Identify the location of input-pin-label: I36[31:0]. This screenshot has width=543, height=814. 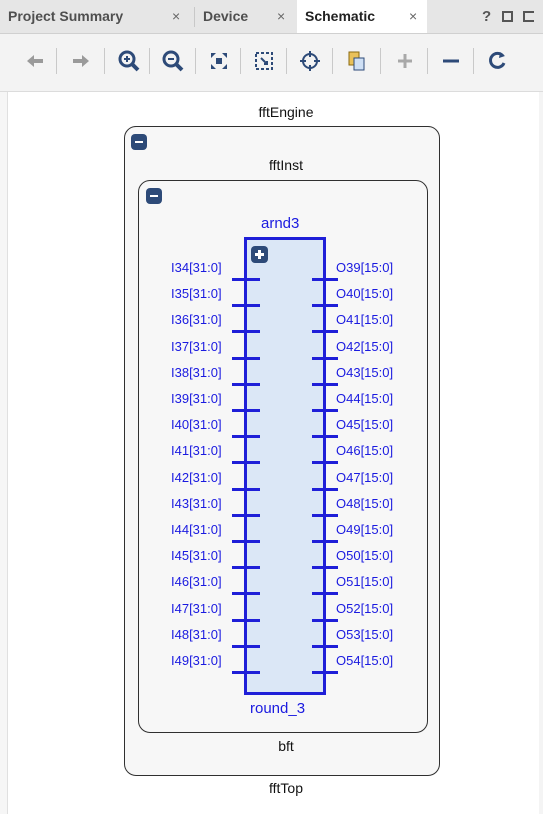
(196, 320).